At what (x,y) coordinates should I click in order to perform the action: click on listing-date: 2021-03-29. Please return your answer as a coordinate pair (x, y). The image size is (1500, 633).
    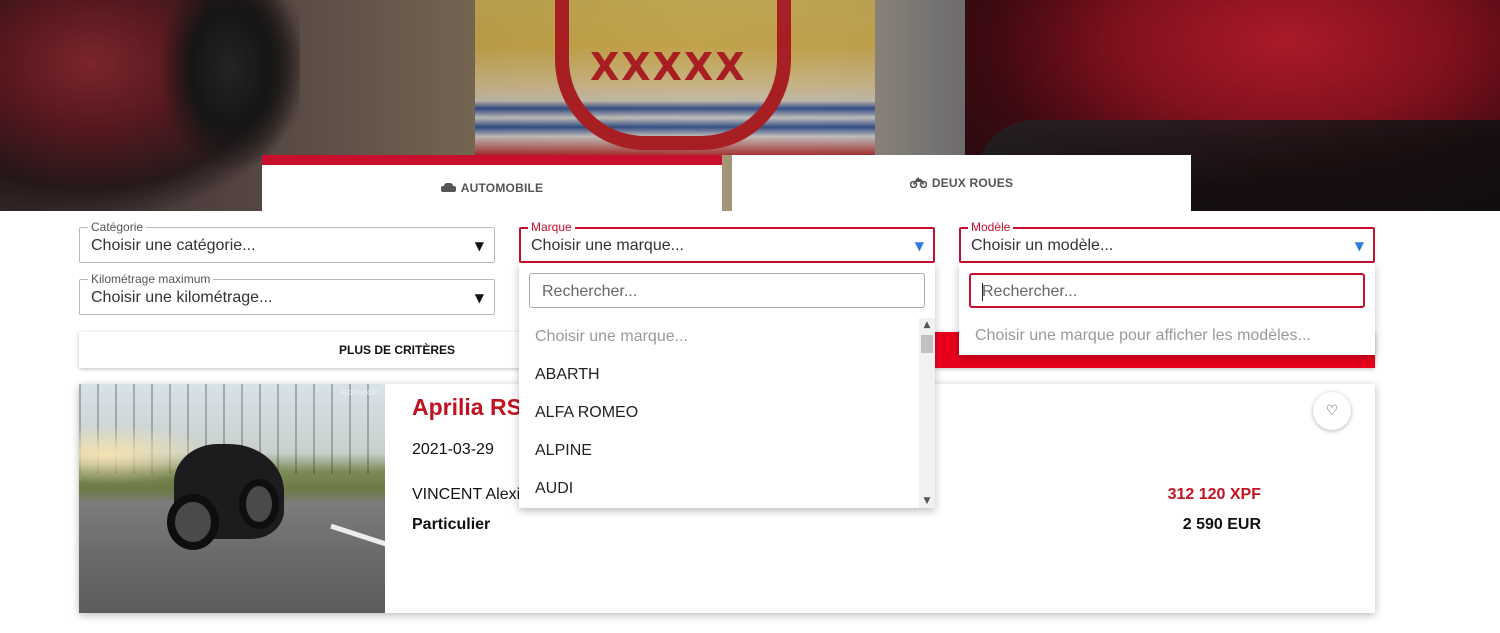
    Looking at the image, I should click on (453, 449).